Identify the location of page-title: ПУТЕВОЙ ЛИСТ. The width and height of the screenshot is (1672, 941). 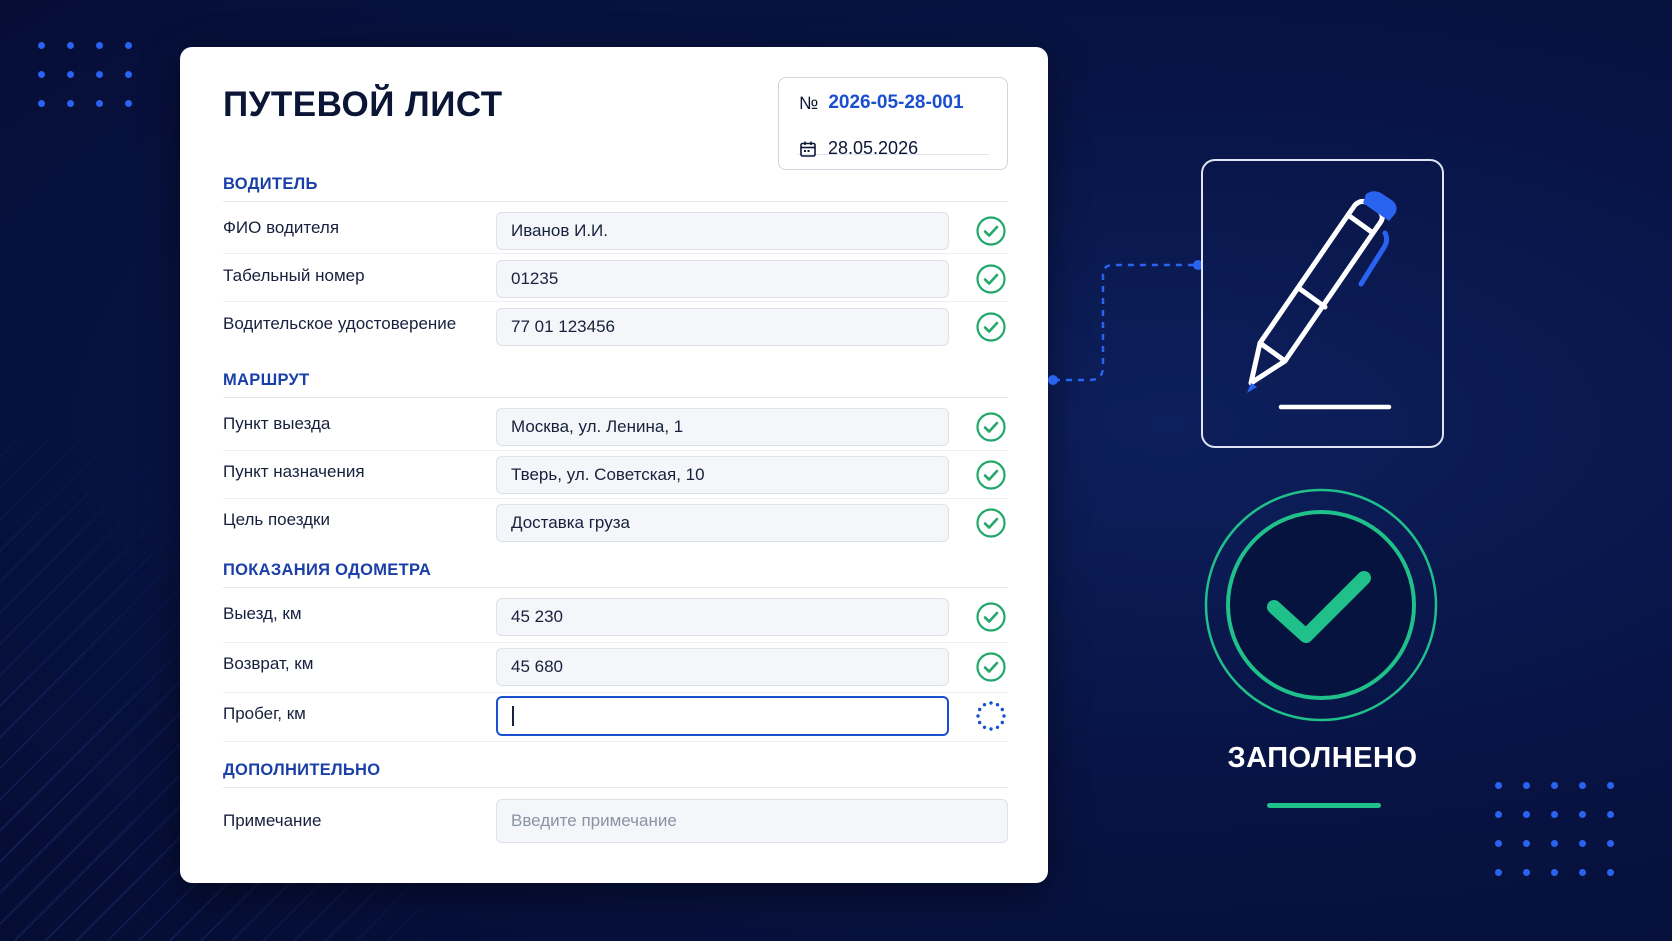
(363, 104).